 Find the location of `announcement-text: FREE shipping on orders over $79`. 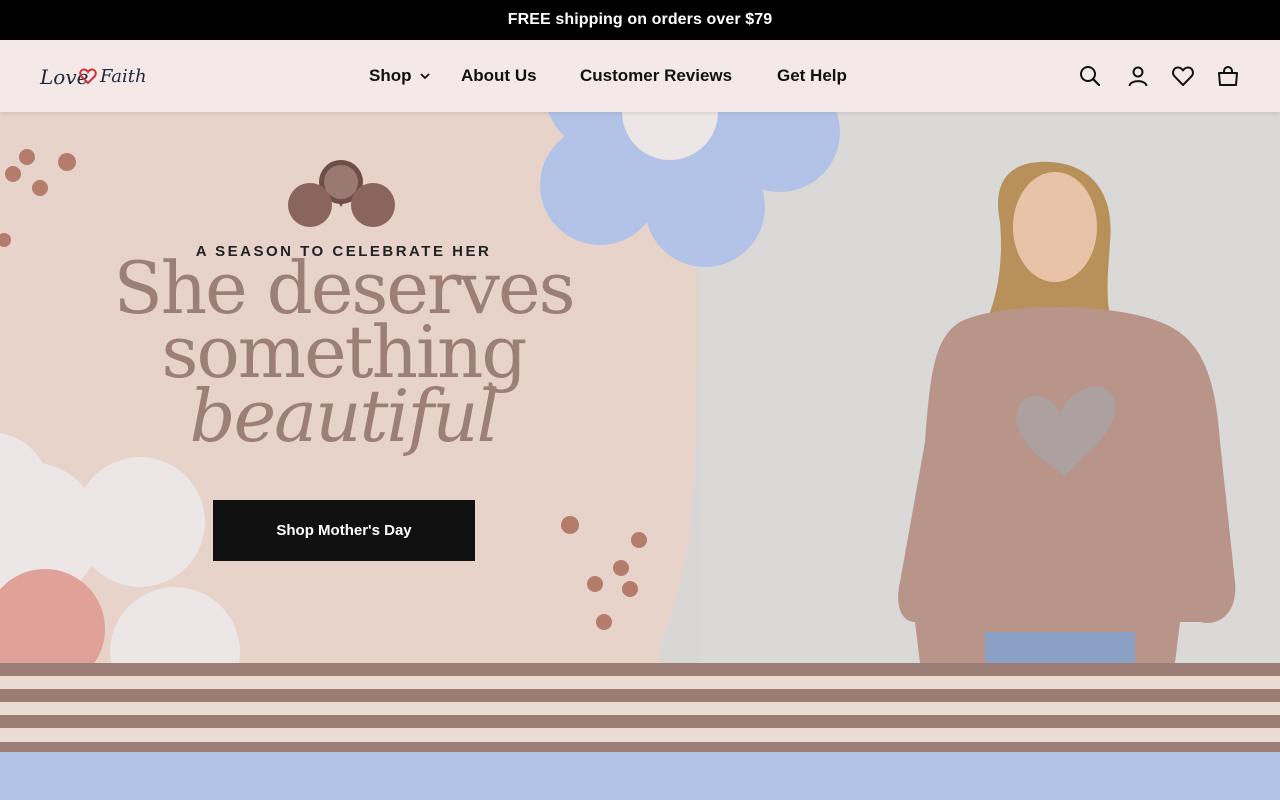

announcement-text: FREE shipping on orders over $79 is located at coordinates (640, 19).